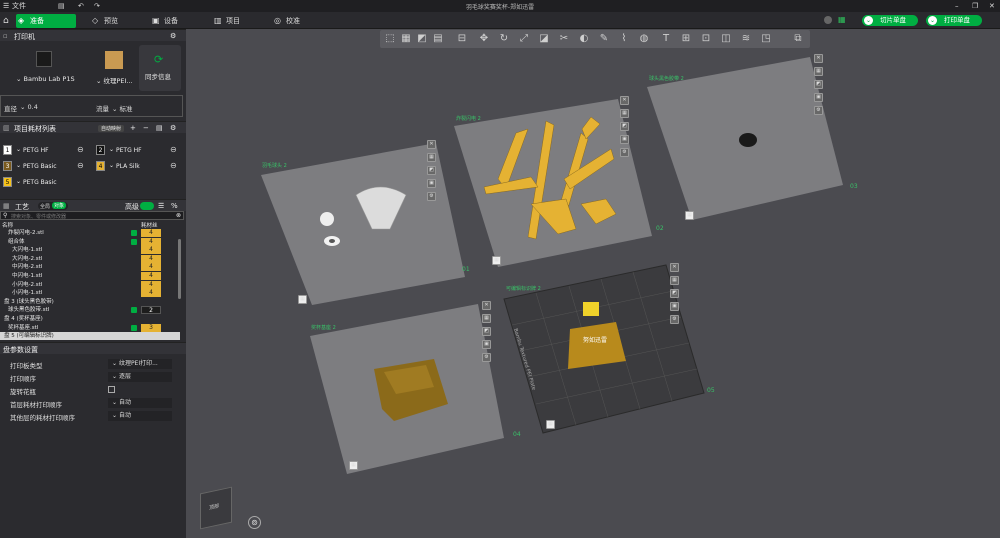 This screenshot has width=1000, height=538. Describe the element at coordinates (45, 151) in the screenshot. I see `filament-item-1: 1 ⌄ PETG HF ⊖` at that location.